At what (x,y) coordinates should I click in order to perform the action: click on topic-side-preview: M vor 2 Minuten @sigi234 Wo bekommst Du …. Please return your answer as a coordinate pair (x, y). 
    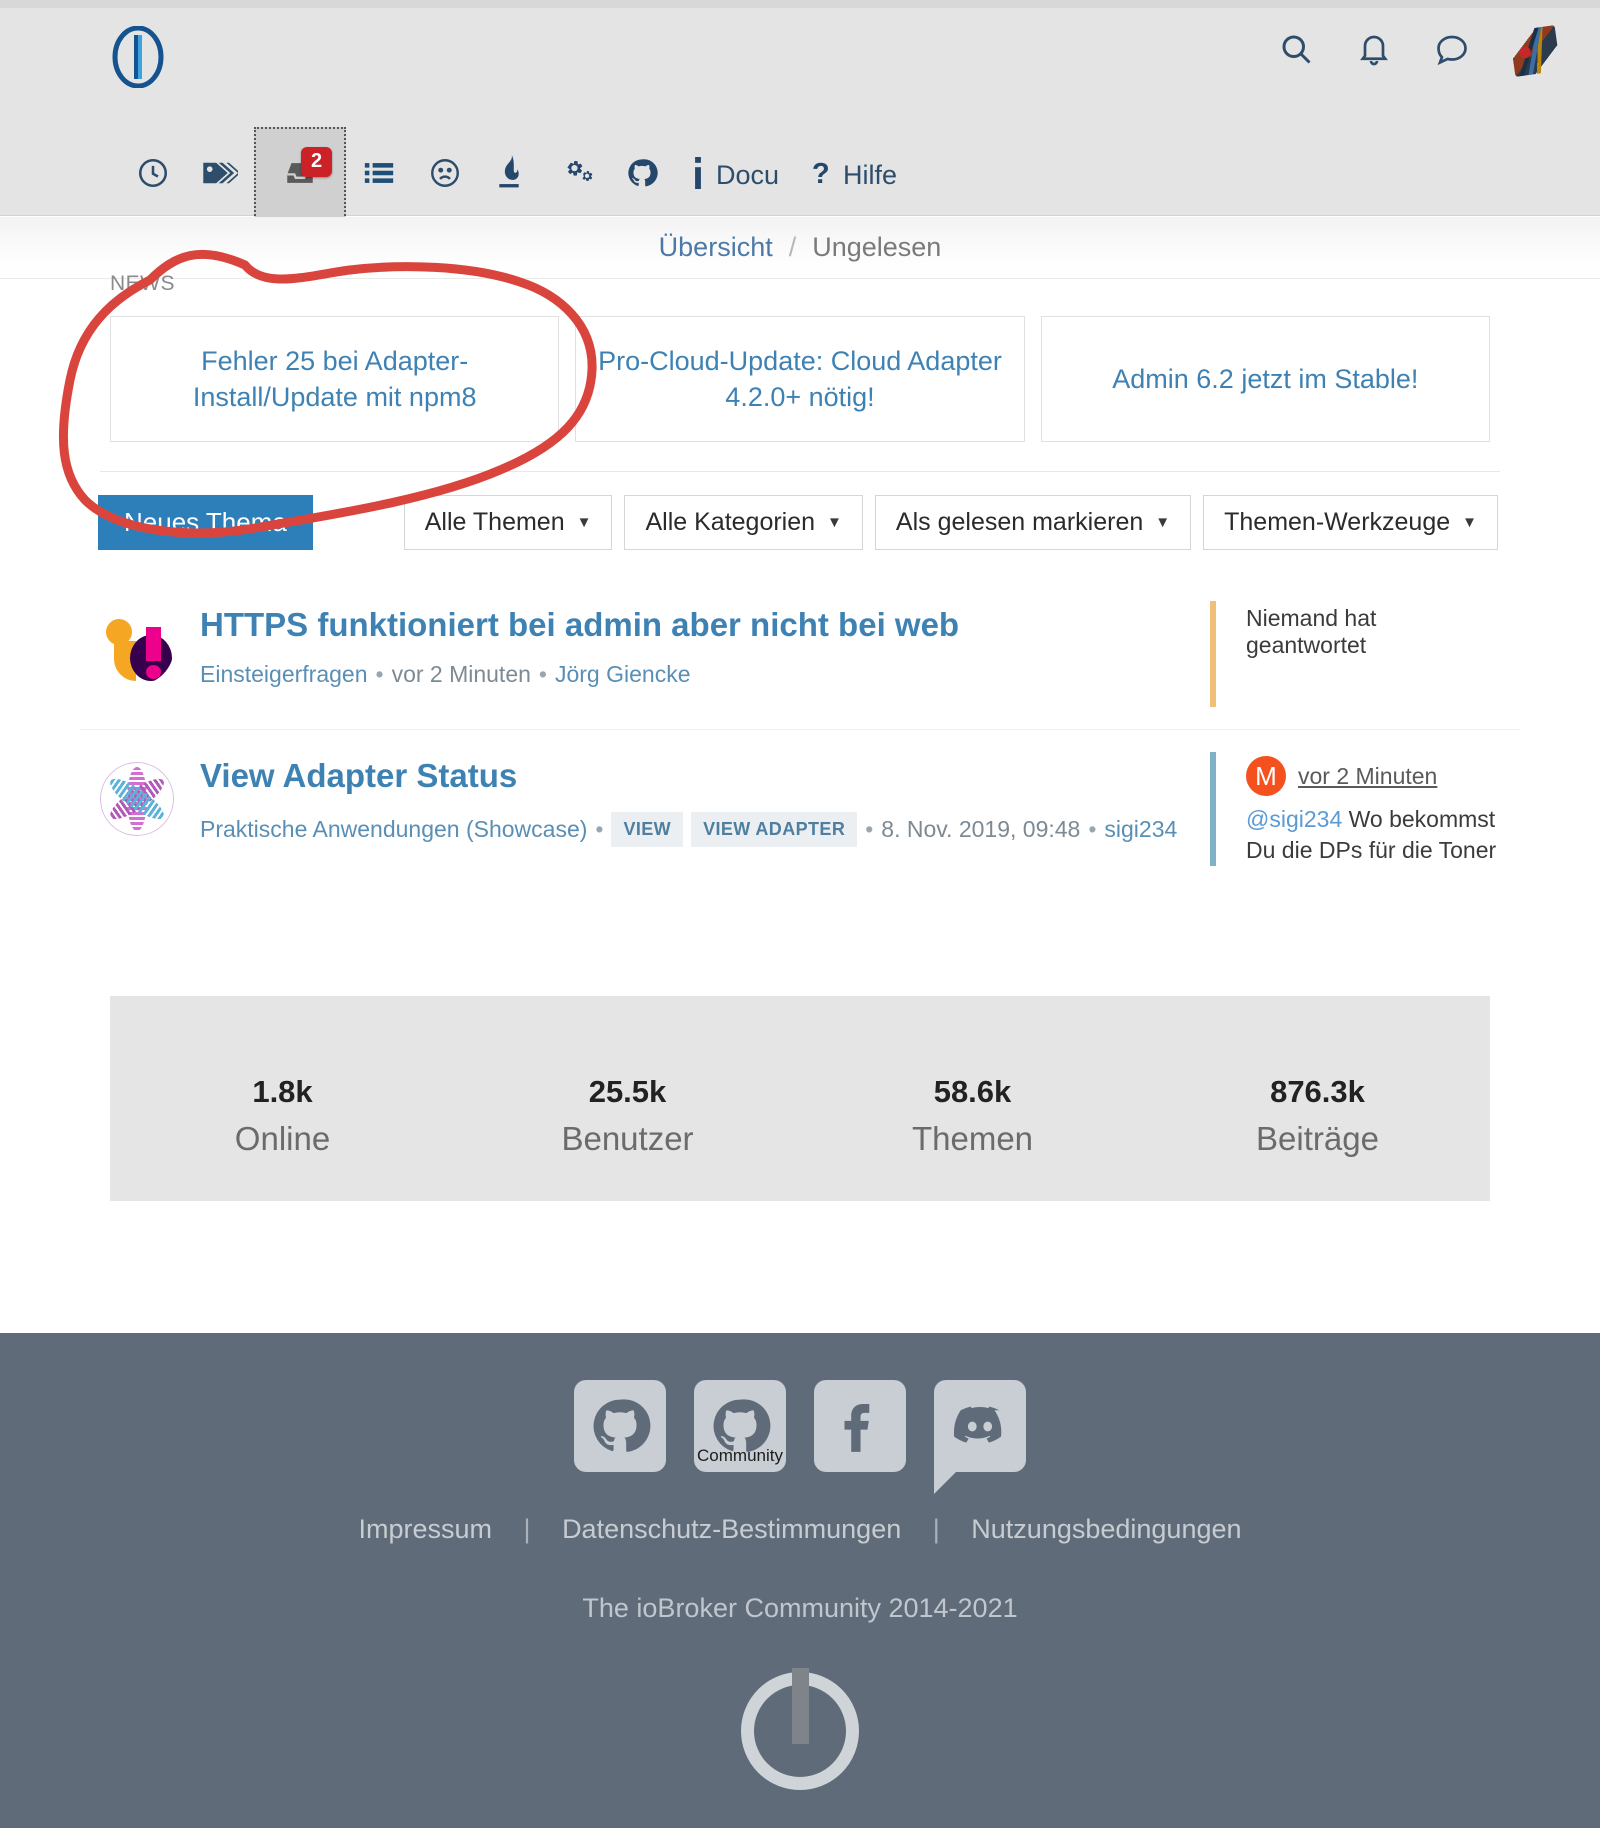
    Looking at the image, I should click on (1355, 809).